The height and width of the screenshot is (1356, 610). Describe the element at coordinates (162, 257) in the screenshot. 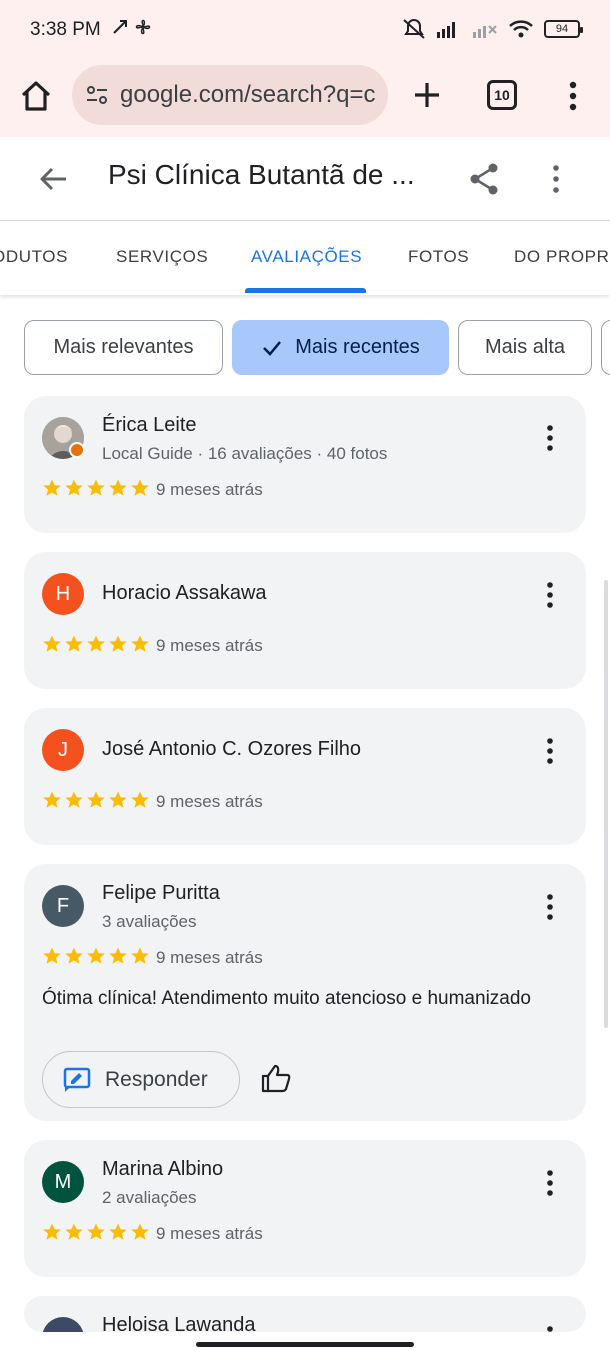

I see `tab-servicos: SERVIÇOS` at that location.